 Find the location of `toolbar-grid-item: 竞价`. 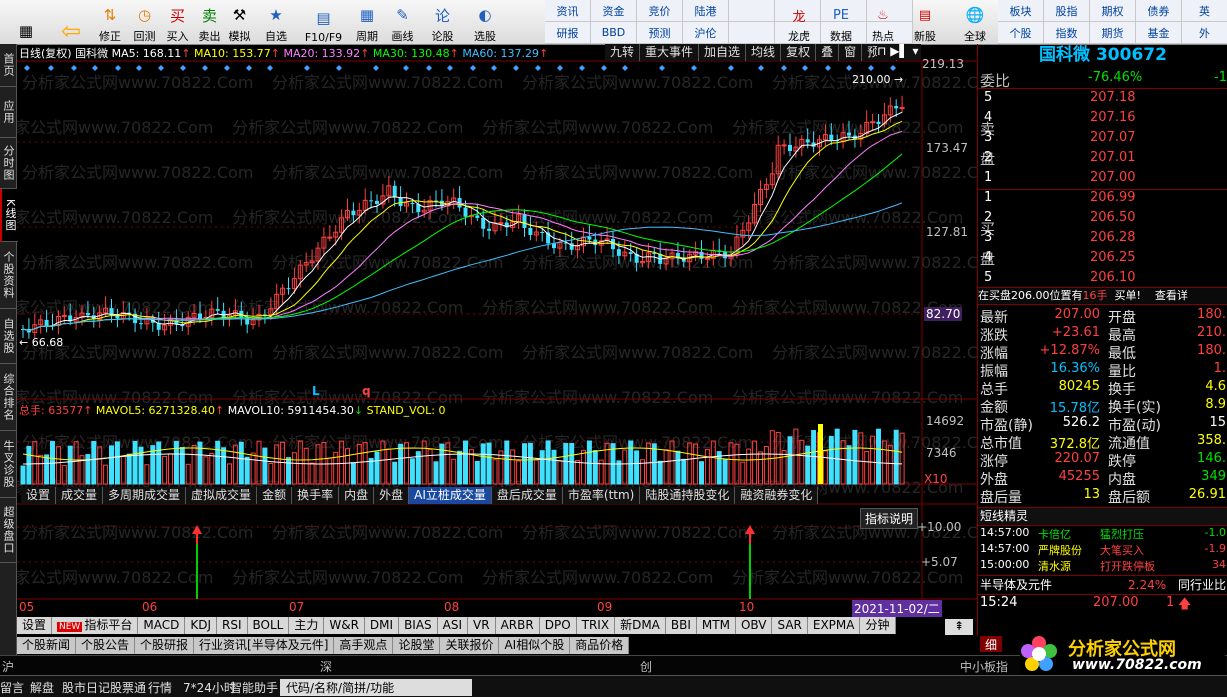

toolbar-grid-item: 竞价 is located at coordinates (660, 11).